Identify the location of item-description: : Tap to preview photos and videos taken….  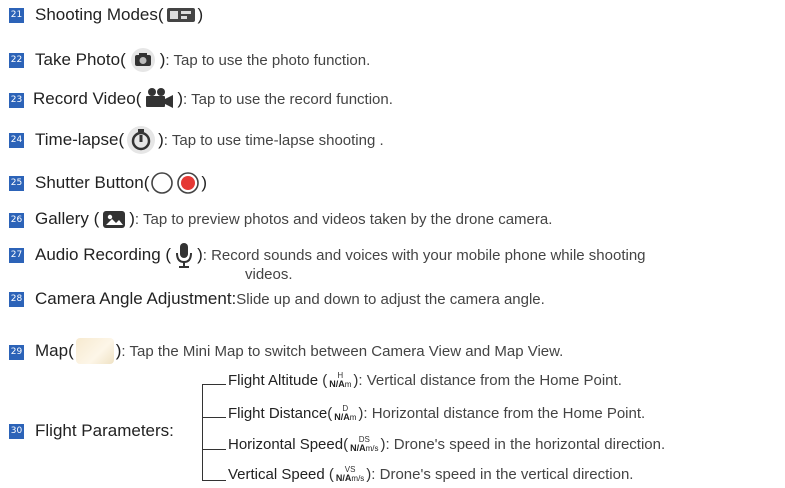
(343, 219).